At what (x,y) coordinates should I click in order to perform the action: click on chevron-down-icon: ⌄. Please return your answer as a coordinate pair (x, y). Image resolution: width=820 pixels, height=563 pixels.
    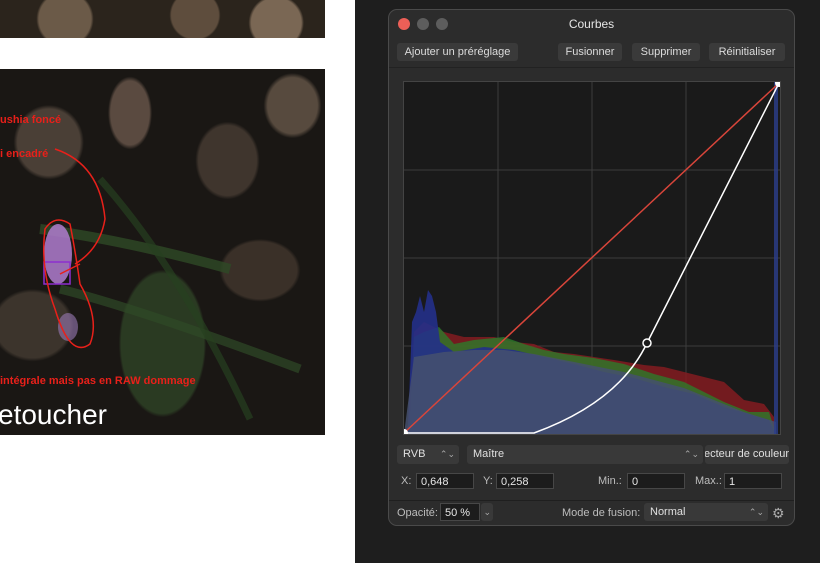
    Looking at the image, I should click on (487, 512).